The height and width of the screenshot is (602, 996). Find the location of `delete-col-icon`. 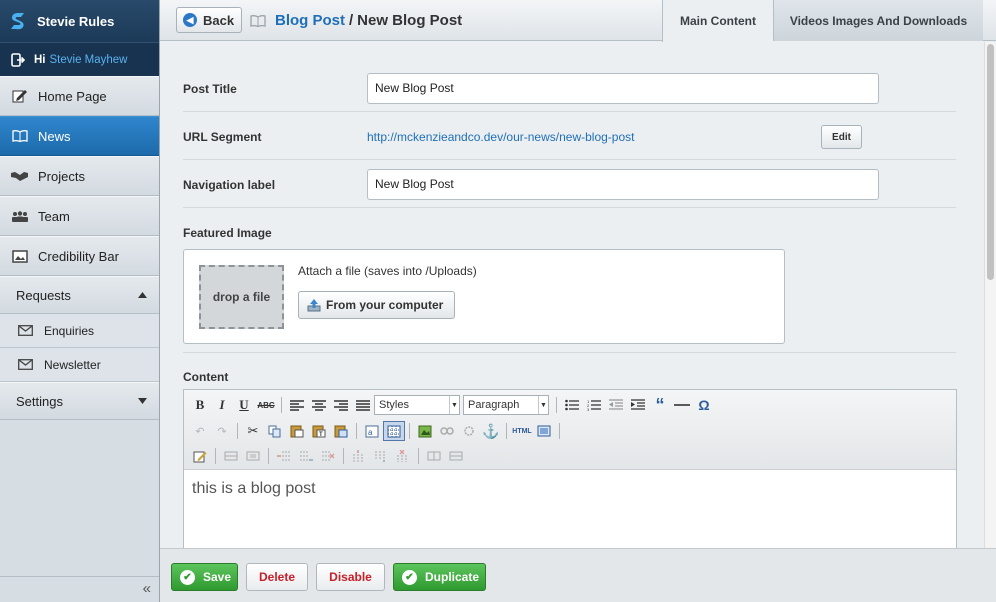

delete-col-icon is located at coordinates (403, 456).